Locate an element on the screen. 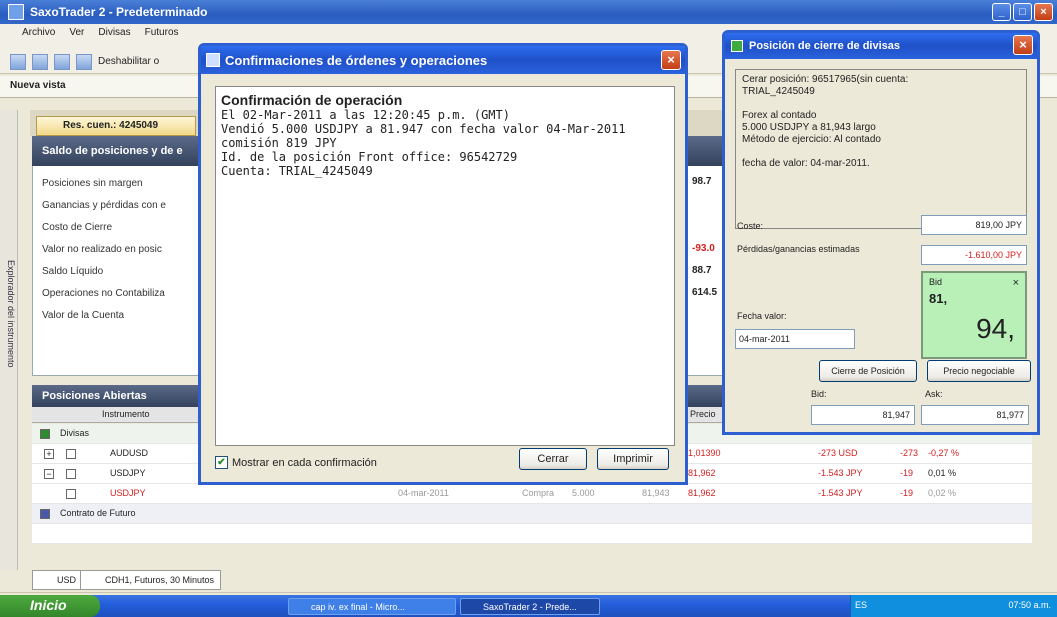  trade-amount: 5.000 is located at coordinates (583, 493).